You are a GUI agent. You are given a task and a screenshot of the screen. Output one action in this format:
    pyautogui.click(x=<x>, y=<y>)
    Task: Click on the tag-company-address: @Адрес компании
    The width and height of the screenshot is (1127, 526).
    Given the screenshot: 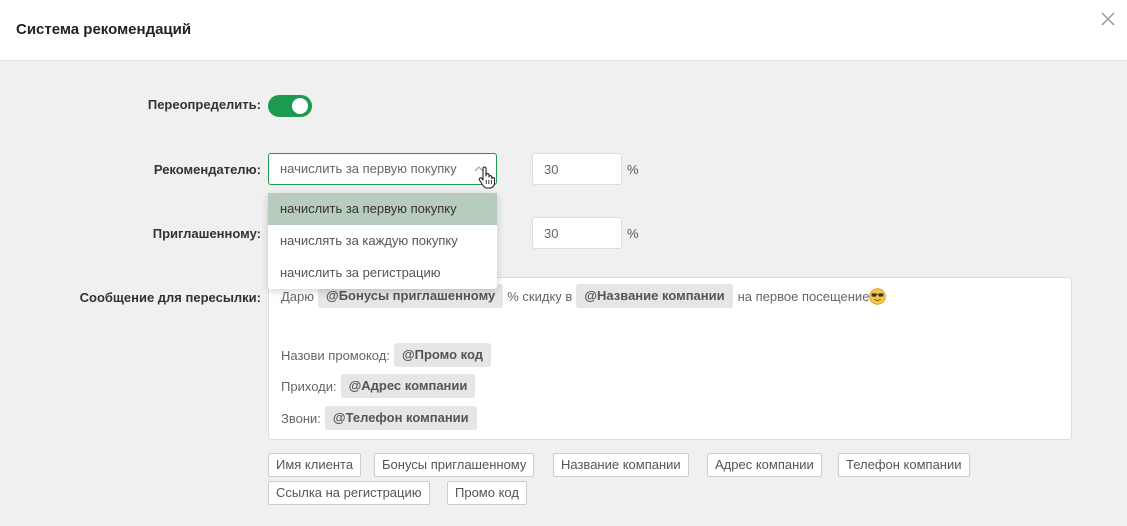 What is the action you would take?
    pyautogui.click(x=408, y=386)
    